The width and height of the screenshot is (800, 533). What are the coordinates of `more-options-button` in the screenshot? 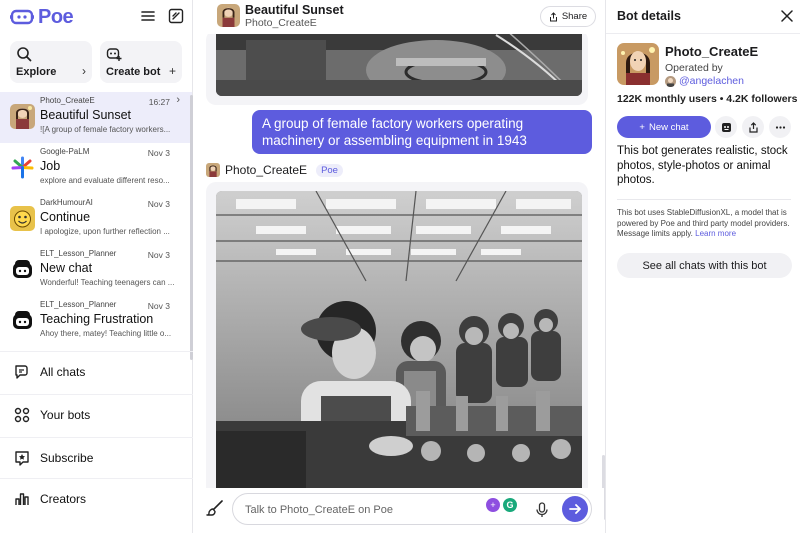 It's located at (780, 127).